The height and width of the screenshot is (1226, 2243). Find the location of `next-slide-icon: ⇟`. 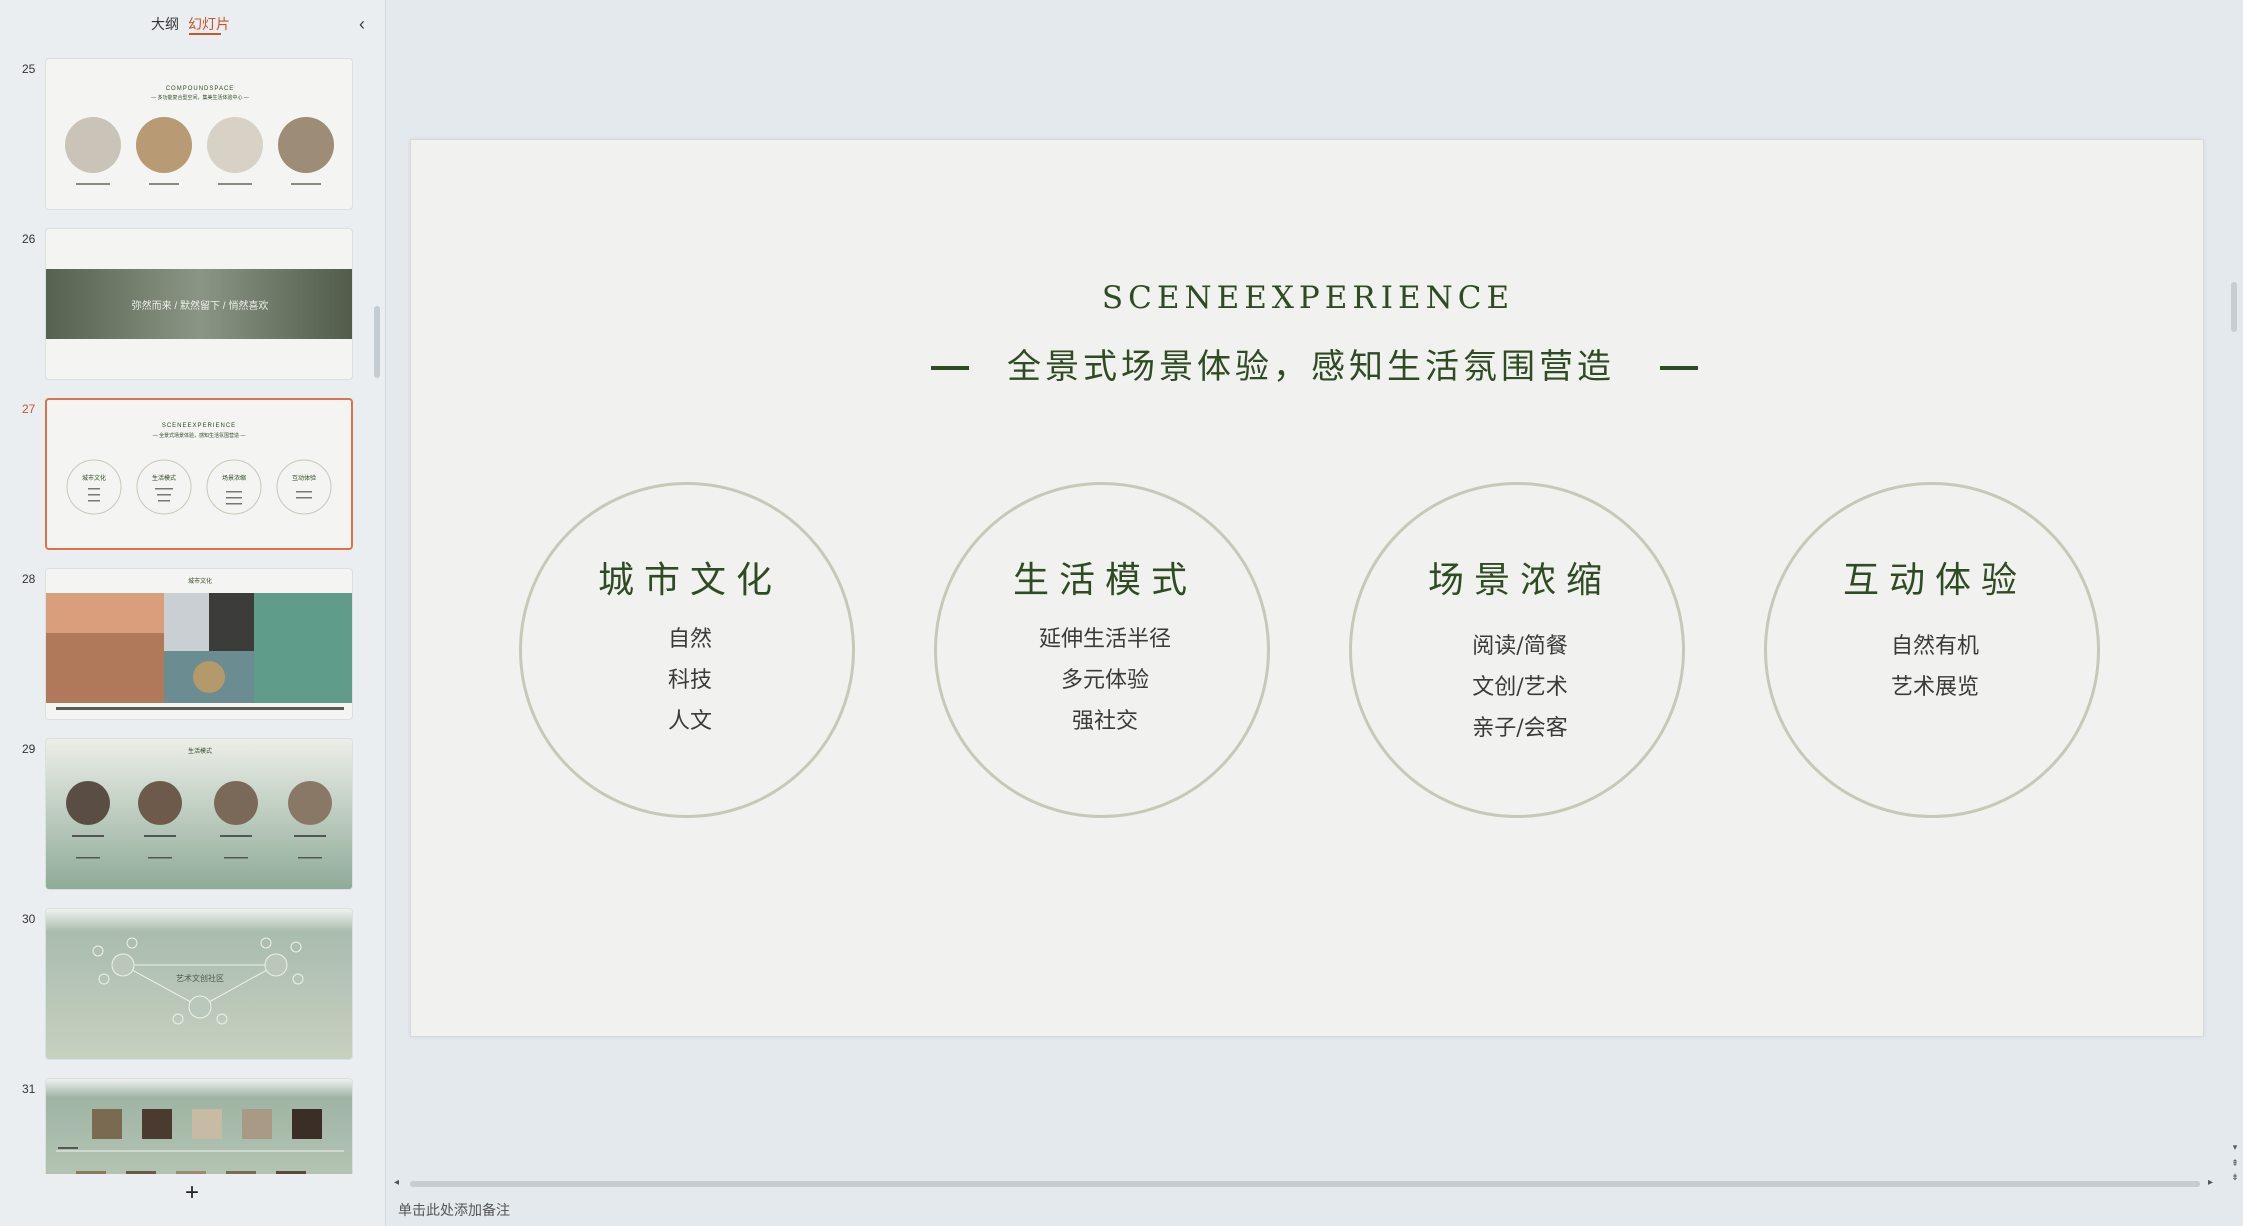

next-slide-icon: ⇟ is located at coordinates (2235, 1177).